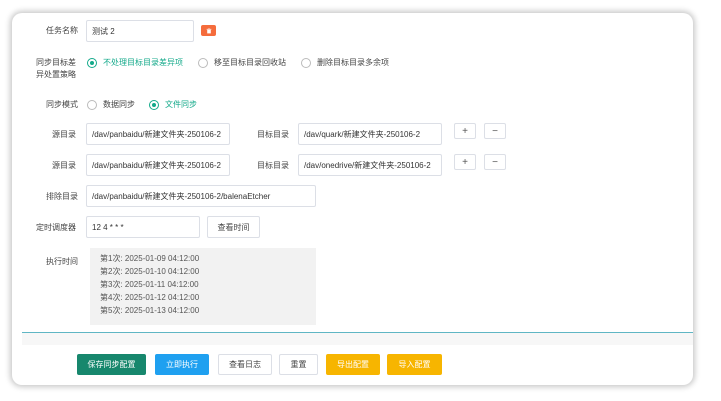  Describe the element at coordinates (181, 104) in the screenshot. I see `mode-option-file-label: 文件同步` at that location.